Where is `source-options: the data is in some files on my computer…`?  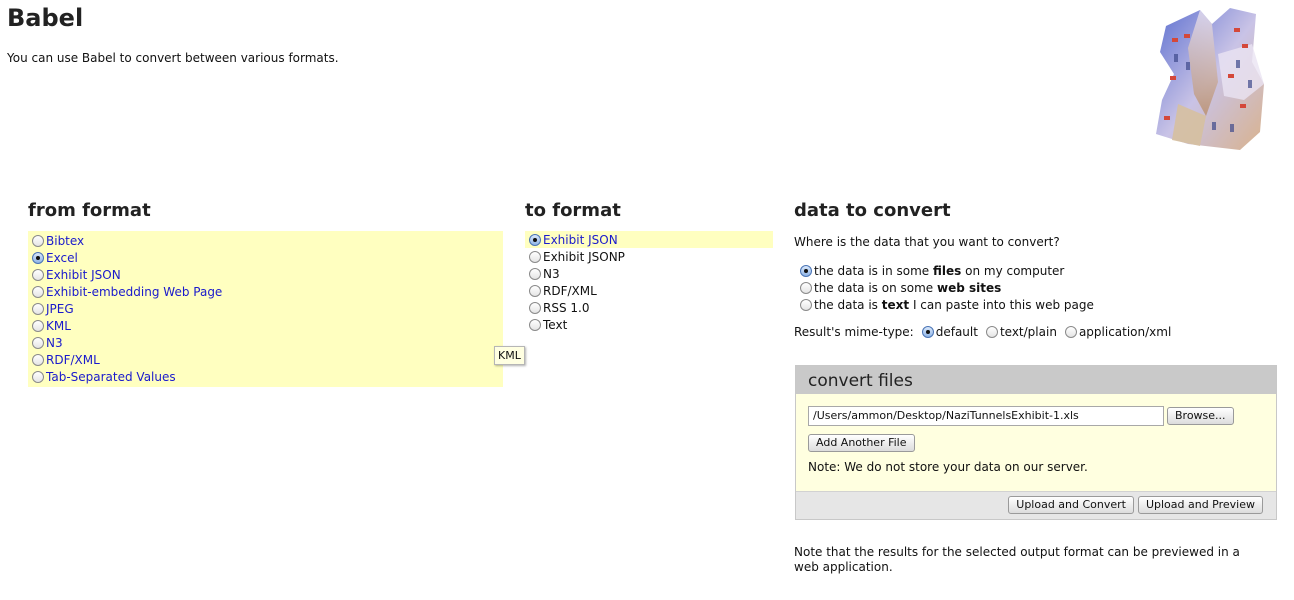
source-options: the data is in some files on my computer… is located at coordinates (947, 287).